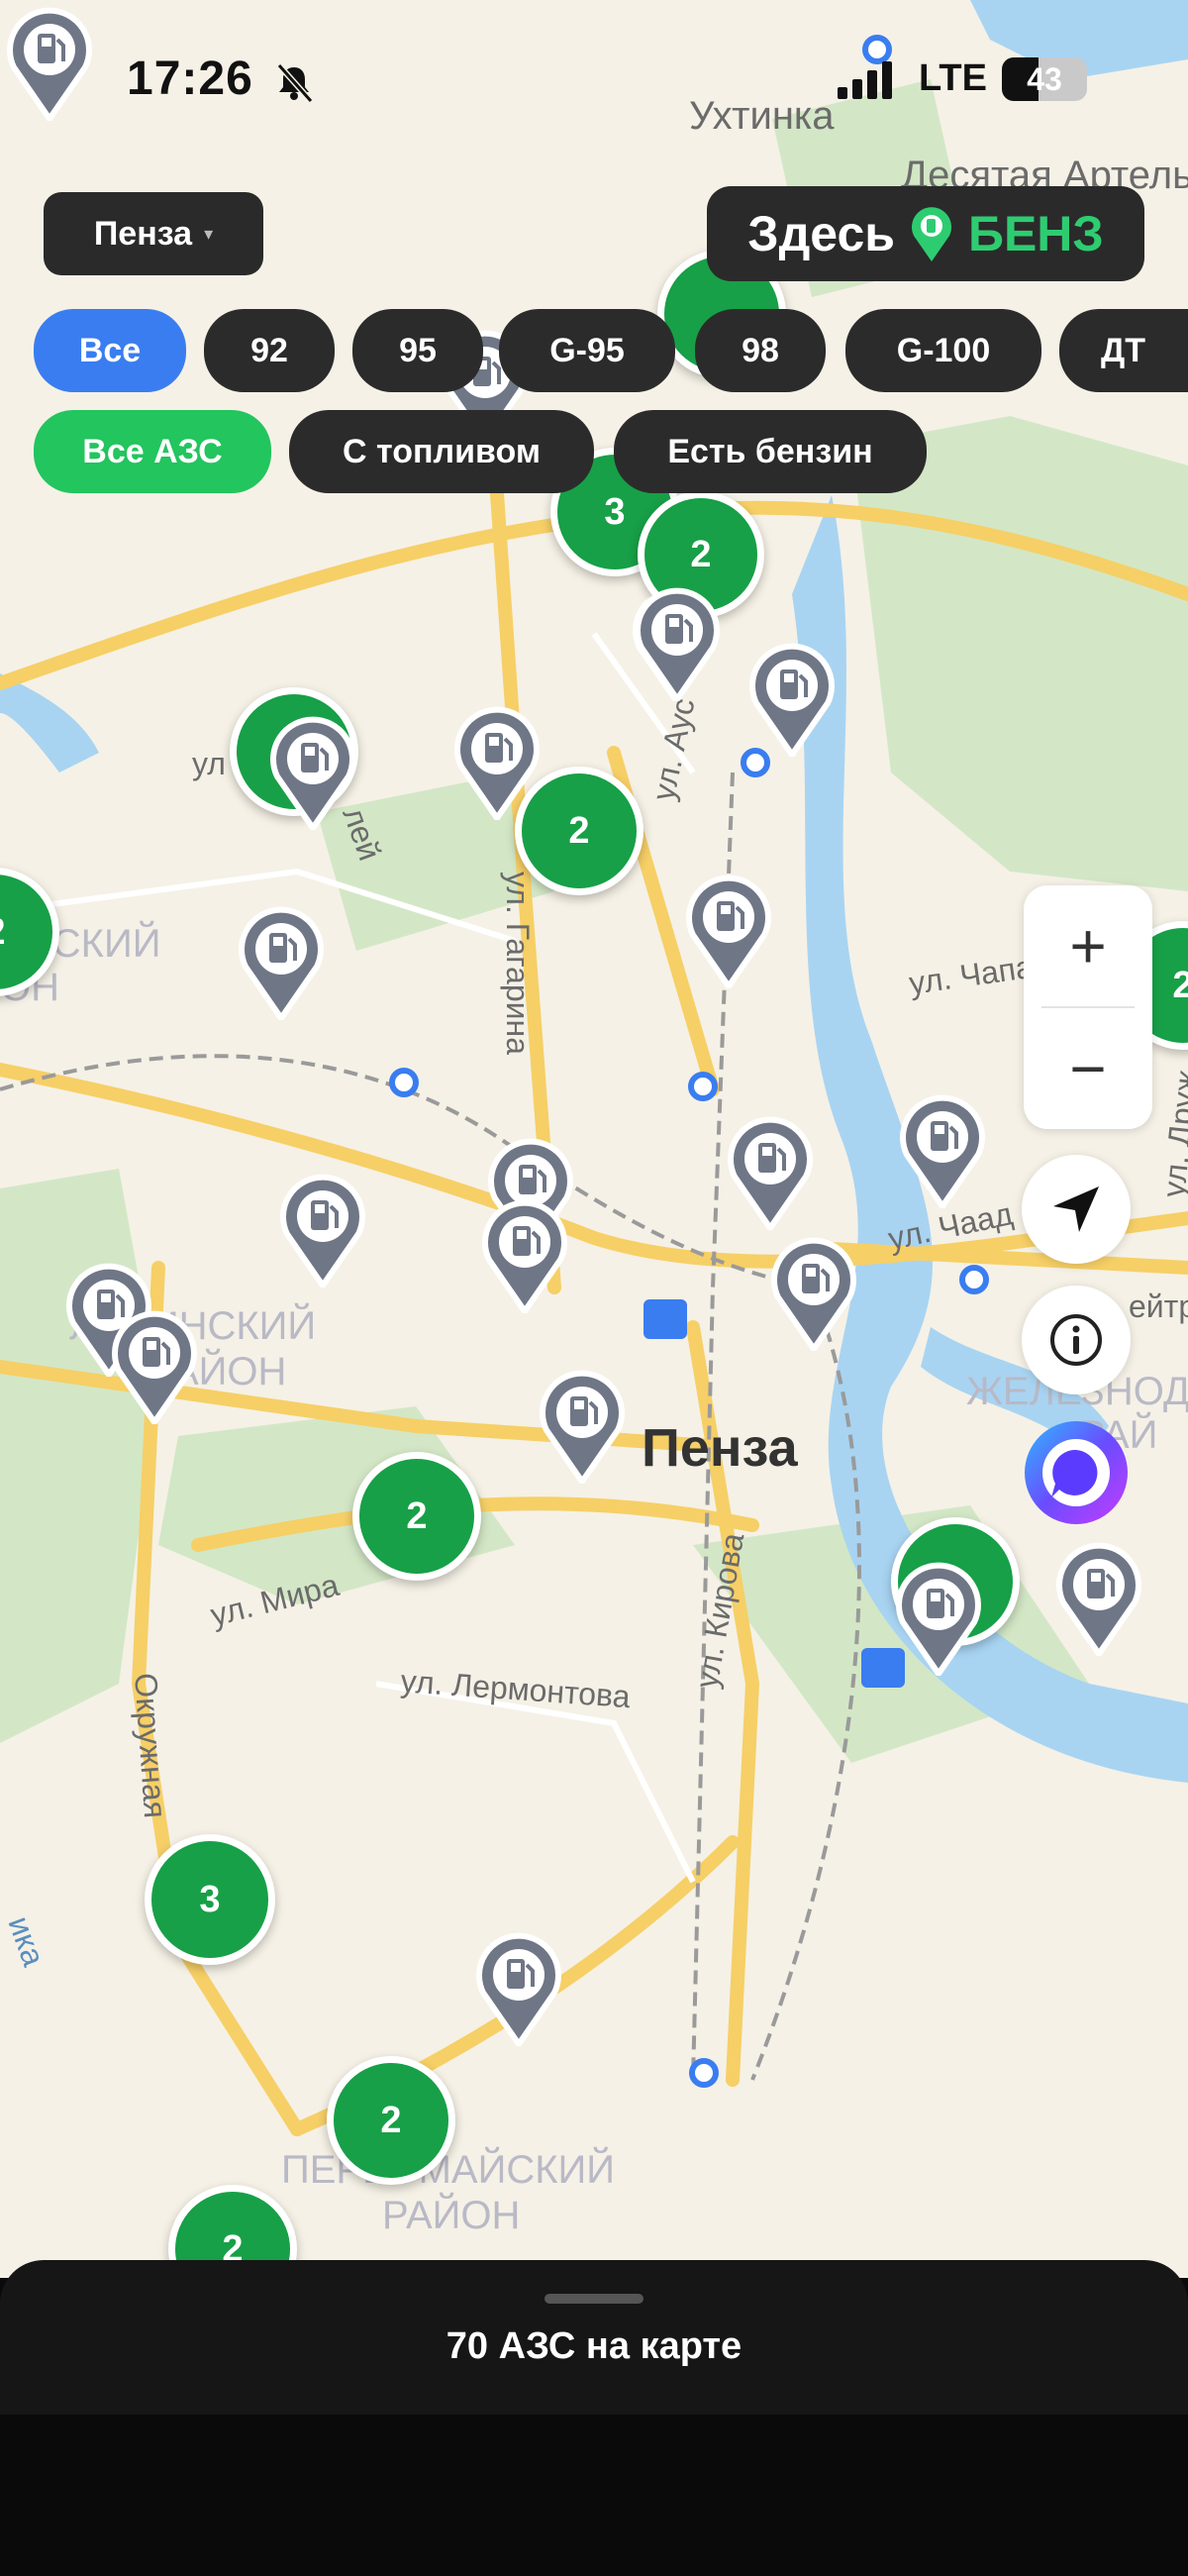 This screenshot has height=2576, width=1188. I want to click on label-street-okruzhnaya: Окружная, so click(150, 1745).